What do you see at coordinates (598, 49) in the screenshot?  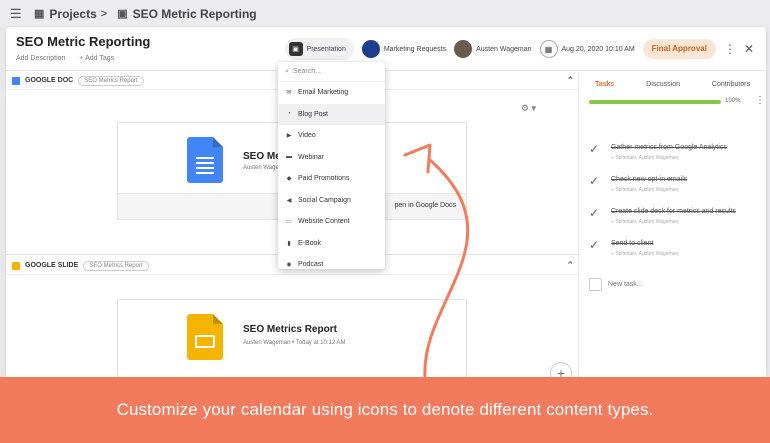 I see `due-date-label: Aug 20, 2020 10:10 AM` at bounding box center [598, 49].